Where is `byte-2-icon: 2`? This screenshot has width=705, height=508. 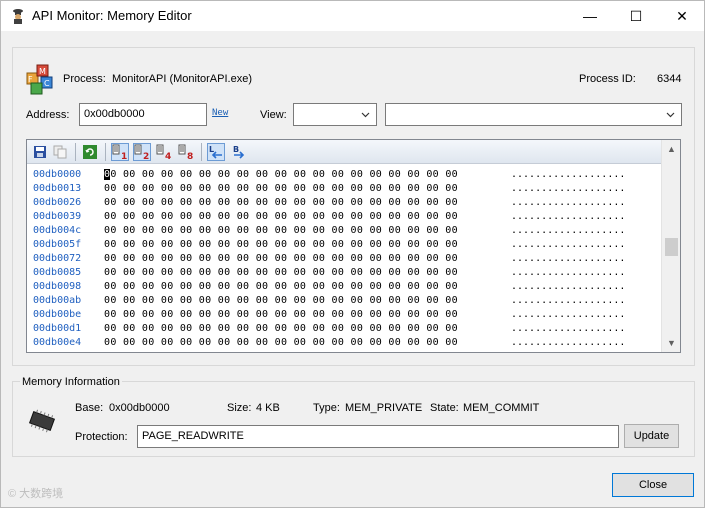
byte-2-icon: 2 is located at coordinates (142, 152).